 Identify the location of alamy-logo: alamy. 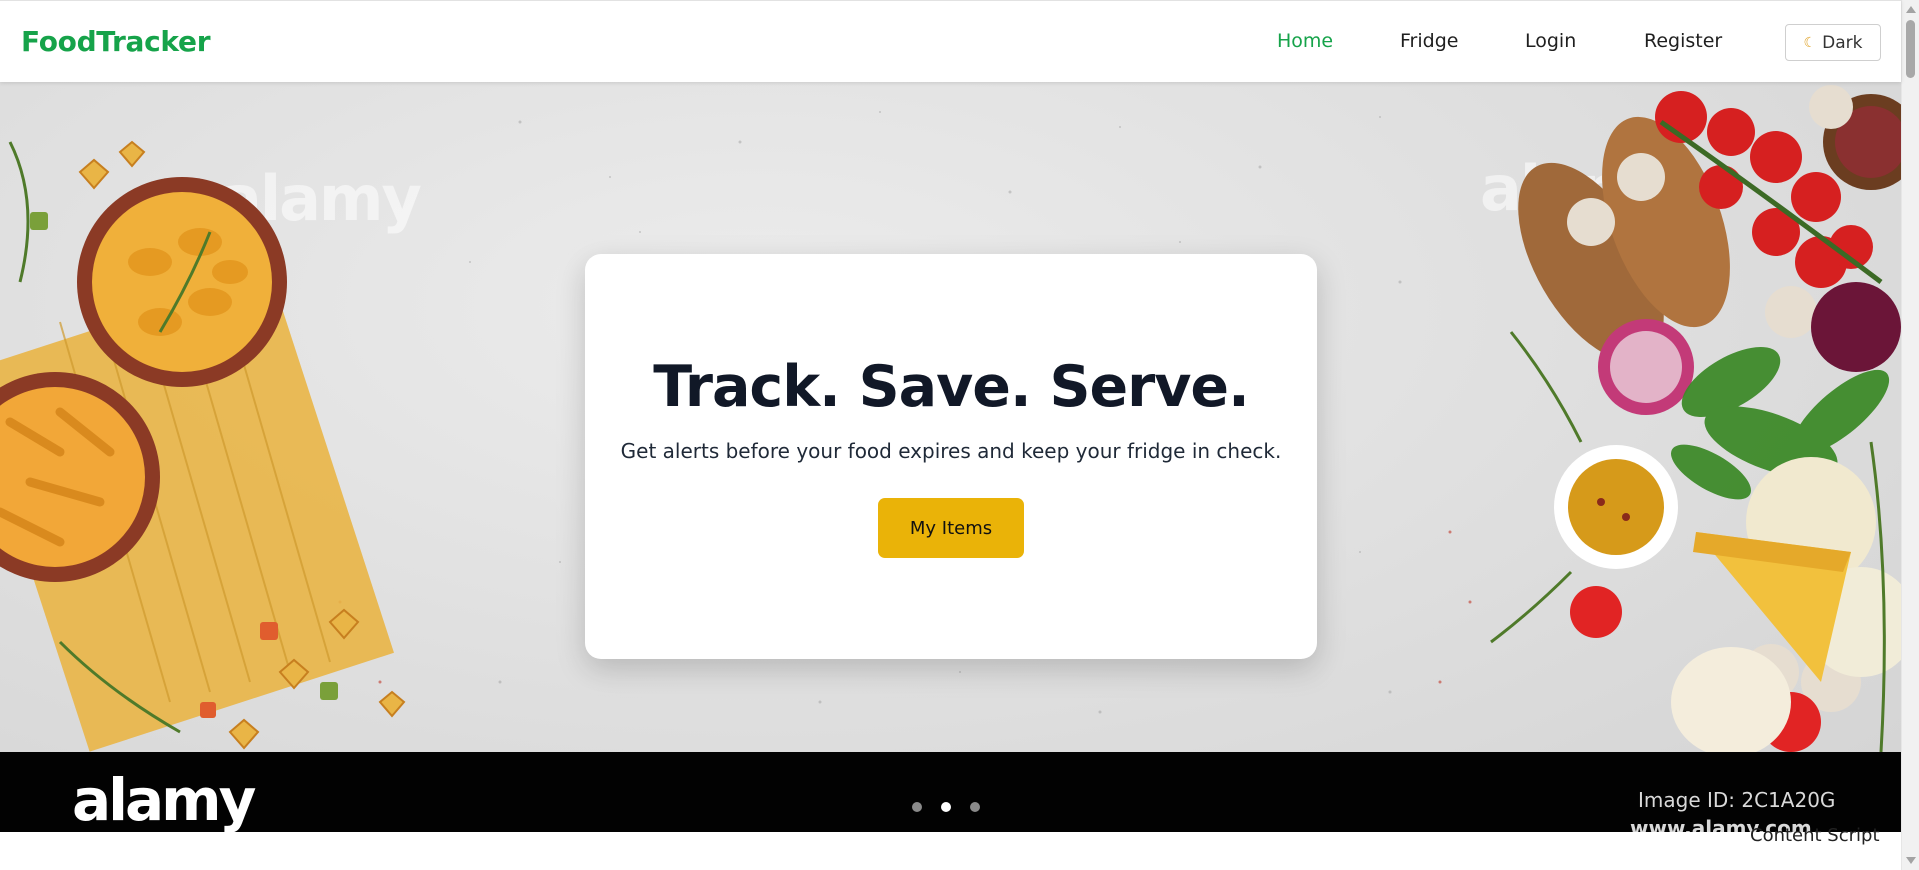
(164, 799).